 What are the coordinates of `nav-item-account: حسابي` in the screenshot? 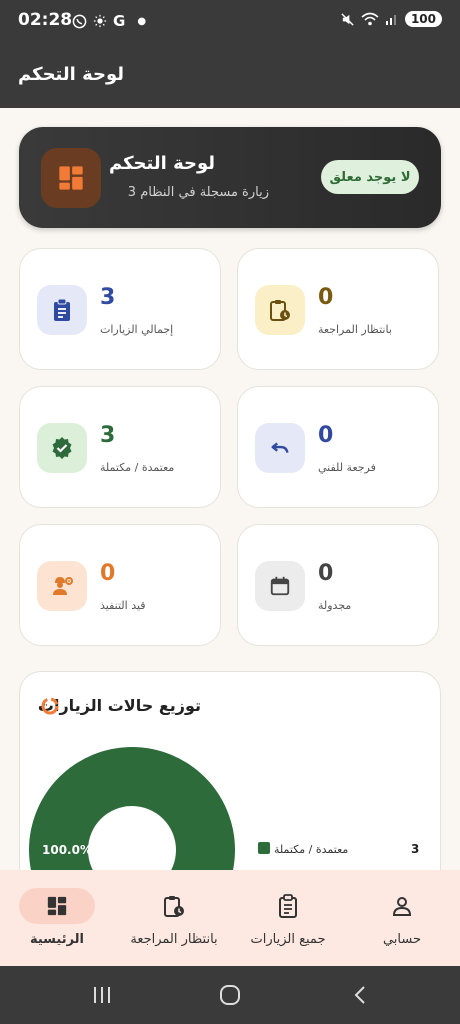 It's located at (402, 918).